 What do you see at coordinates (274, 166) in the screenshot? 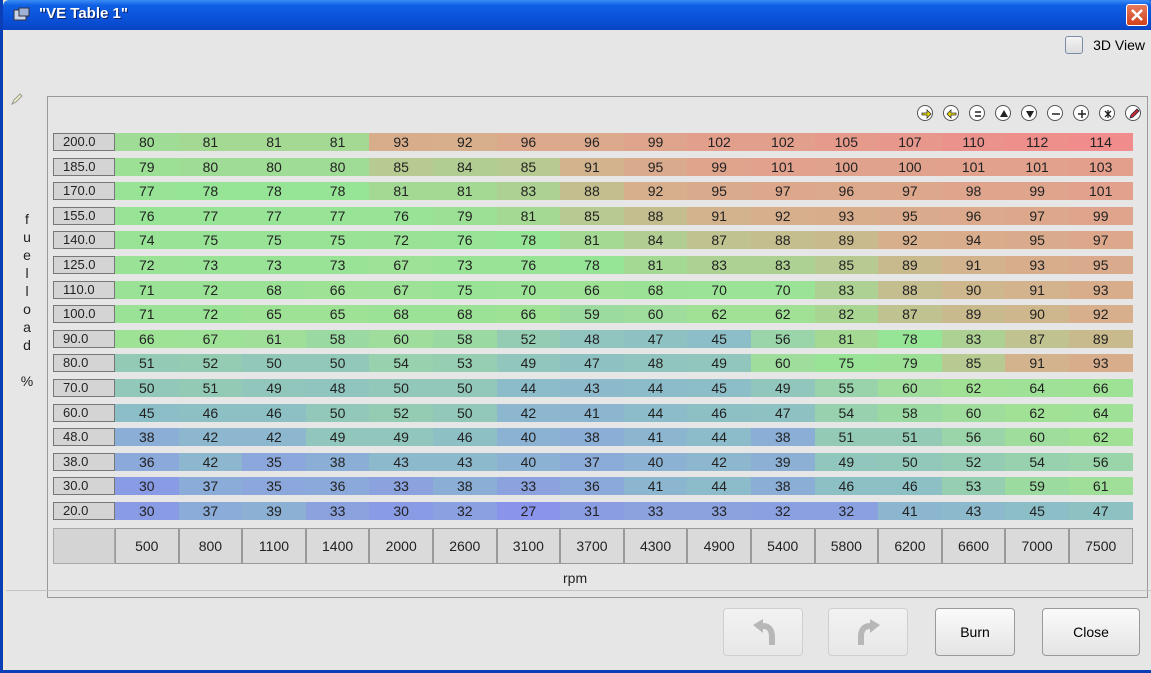
I see `table-cell: 80` at bounding box center [274, 166].